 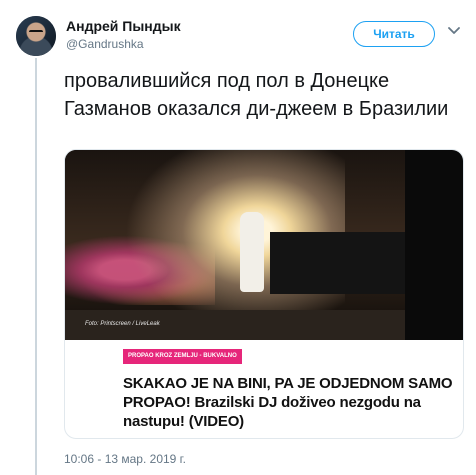 What do you see at coordinates (394, 34) in the screenshot?
I see `follow-button: Читать` at bounding box center [394, 34].